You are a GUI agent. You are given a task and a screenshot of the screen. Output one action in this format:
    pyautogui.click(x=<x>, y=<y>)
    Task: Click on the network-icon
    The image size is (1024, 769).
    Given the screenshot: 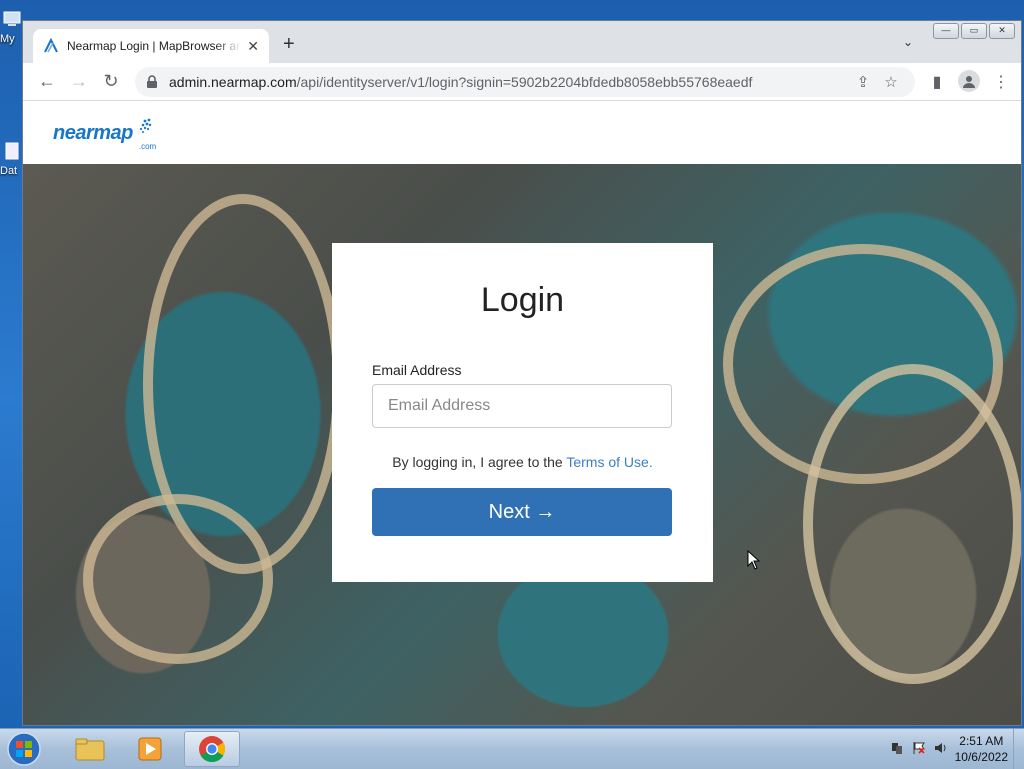 What is the action you would take?
    pyautogui.click(x=897, y=748)
    